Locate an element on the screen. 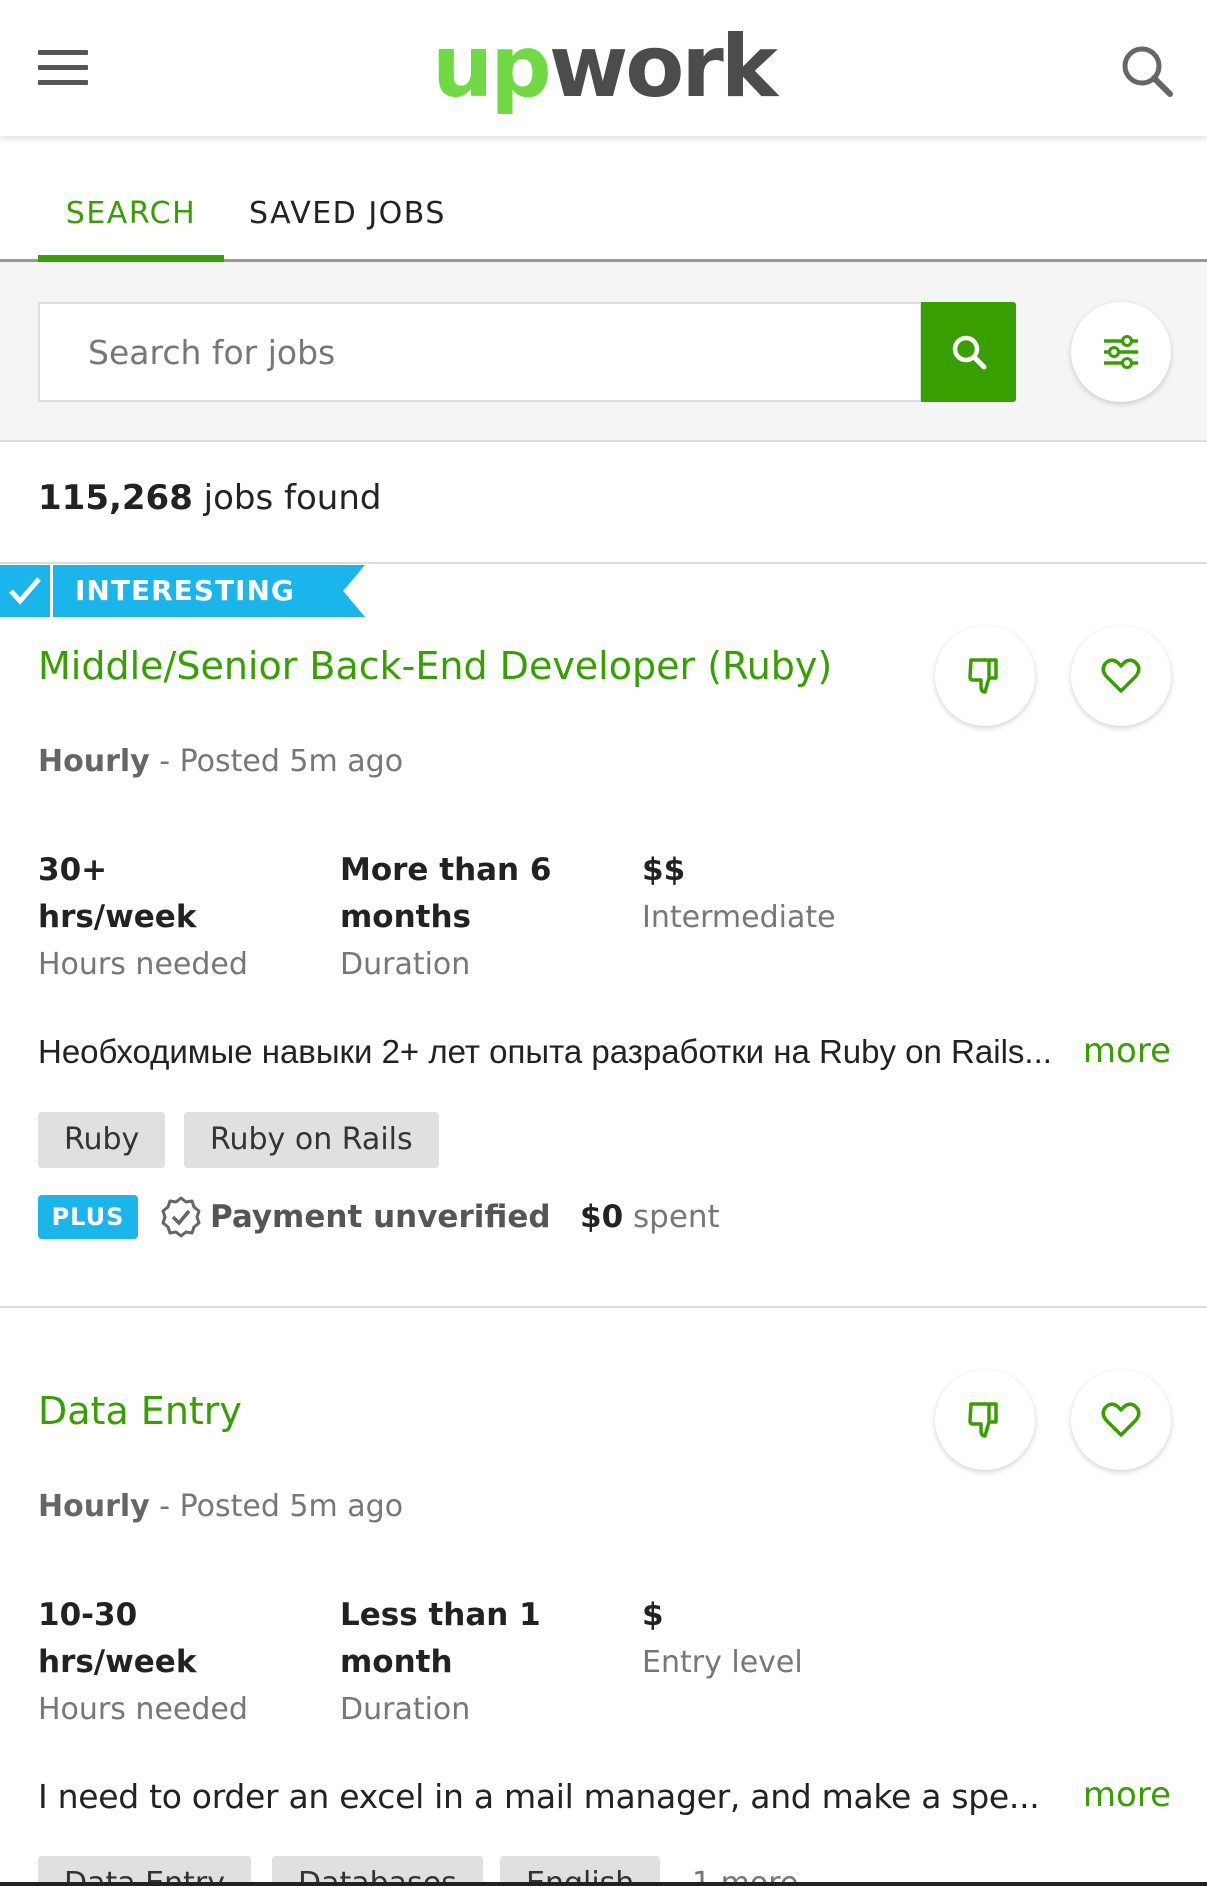  hours-stat: 30+ hrs/week Hours needed is located at coordinates (168, 917).